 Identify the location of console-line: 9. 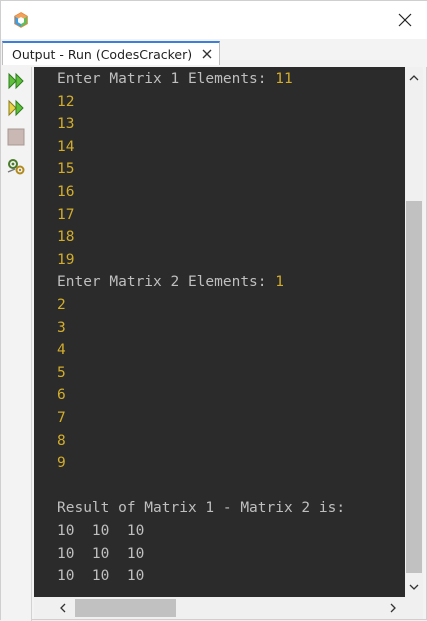
(61, 463).